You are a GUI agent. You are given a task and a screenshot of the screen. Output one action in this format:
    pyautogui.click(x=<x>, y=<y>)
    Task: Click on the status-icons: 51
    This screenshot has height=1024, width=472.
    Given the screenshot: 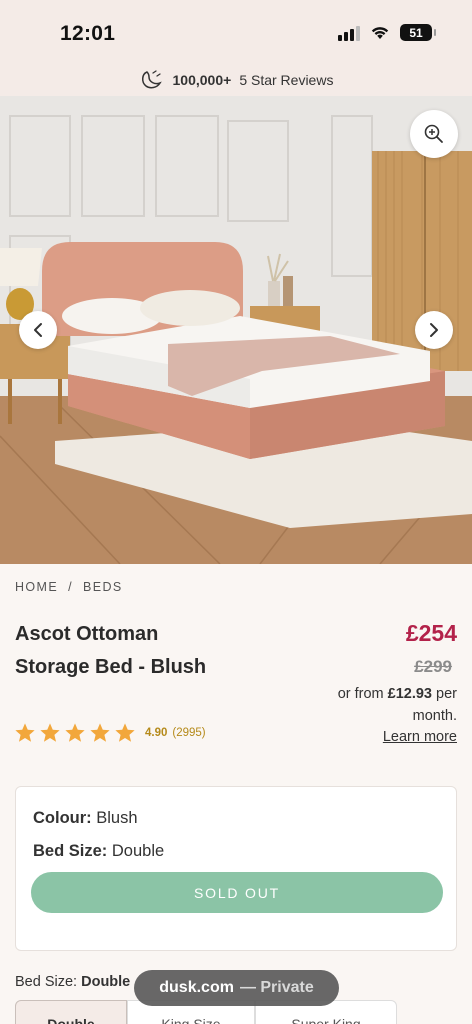 What is the action you would take?
    pyautogui.click(x=387, y=32)
    